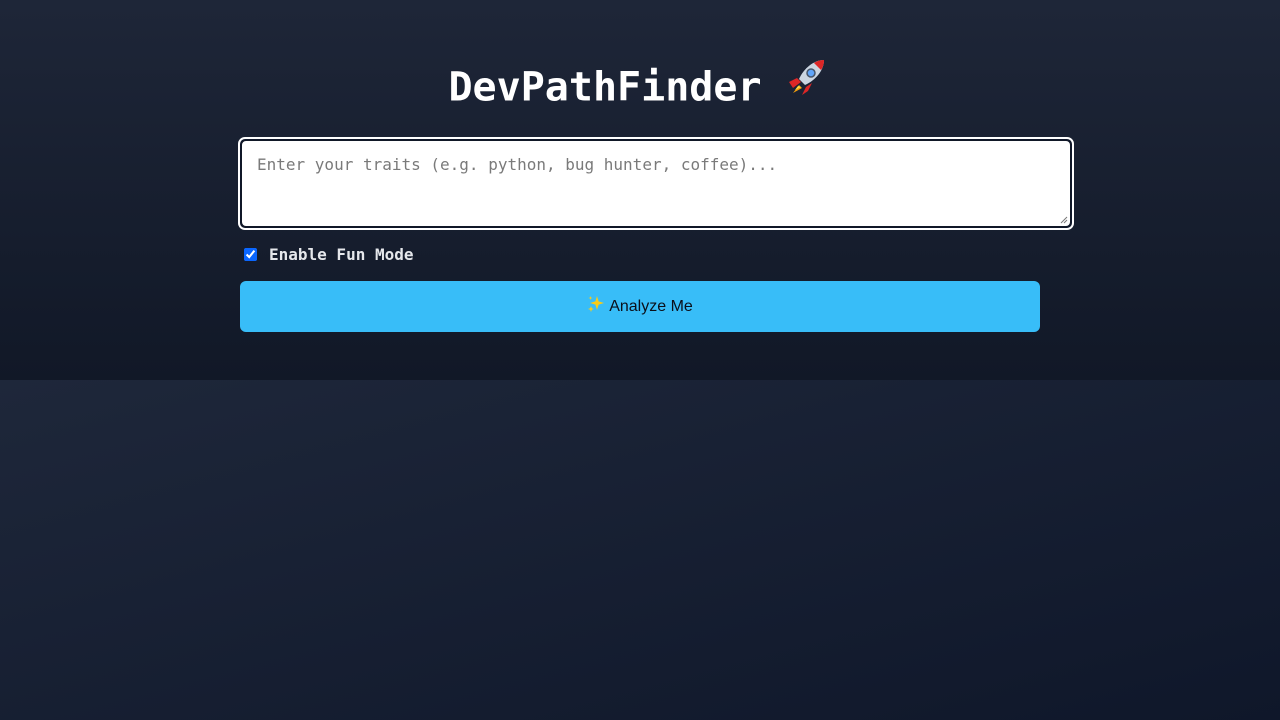 This screenshot has width=1280, height=720. What do you see at coordinates (808, 83) in the screenshot?
I see `rocket-icon` at bounding box center [808, 83].